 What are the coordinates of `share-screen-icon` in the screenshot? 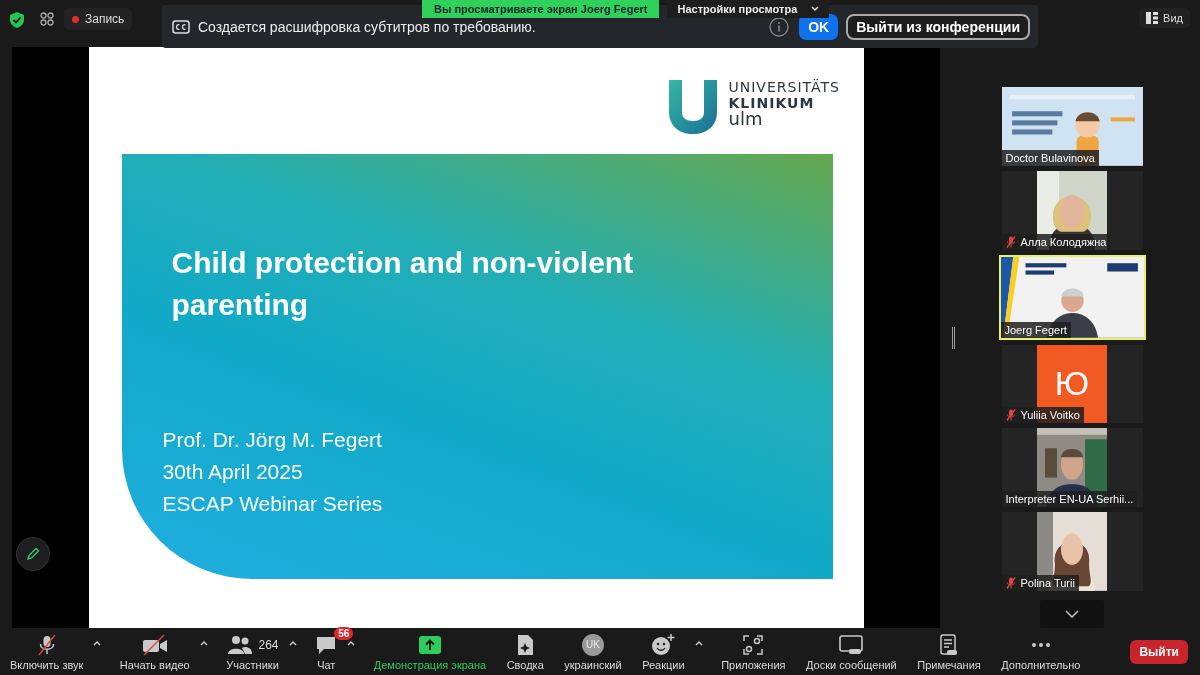 It's located at (429, 644).